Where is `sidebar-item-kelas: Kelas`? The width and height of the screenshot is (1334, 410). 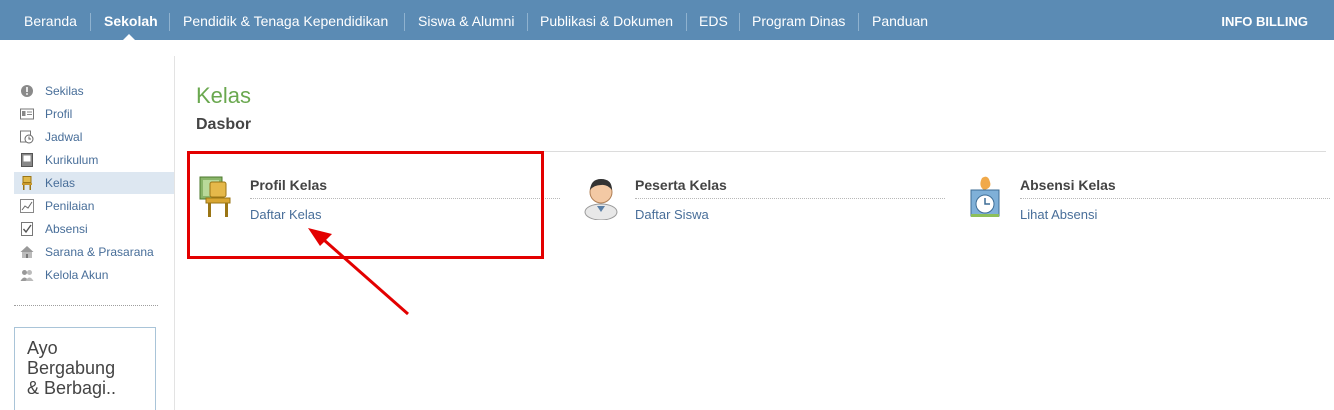
sidebar-item-kelas: Kelas is located at coordinates (94, 183).